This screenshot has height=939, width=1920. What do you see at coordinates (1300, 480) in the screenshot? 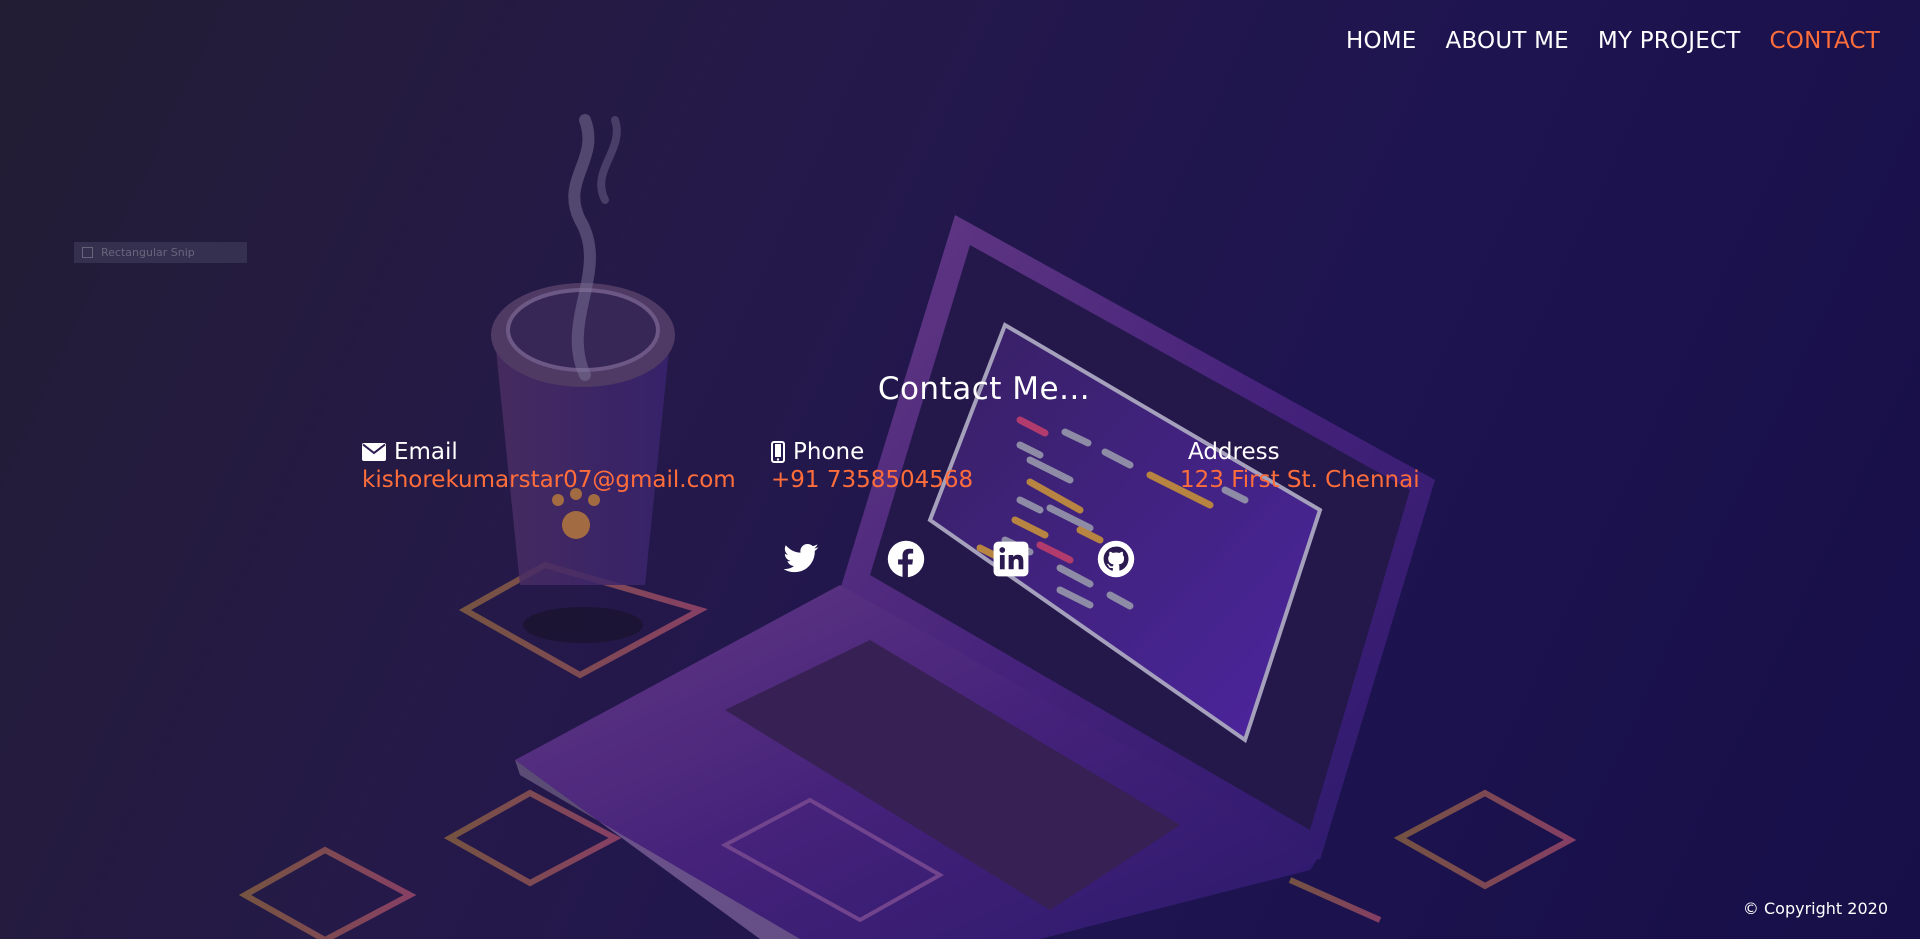
I see `address-value: 123 First St. Chennai` at bounding box center [1300, 480].